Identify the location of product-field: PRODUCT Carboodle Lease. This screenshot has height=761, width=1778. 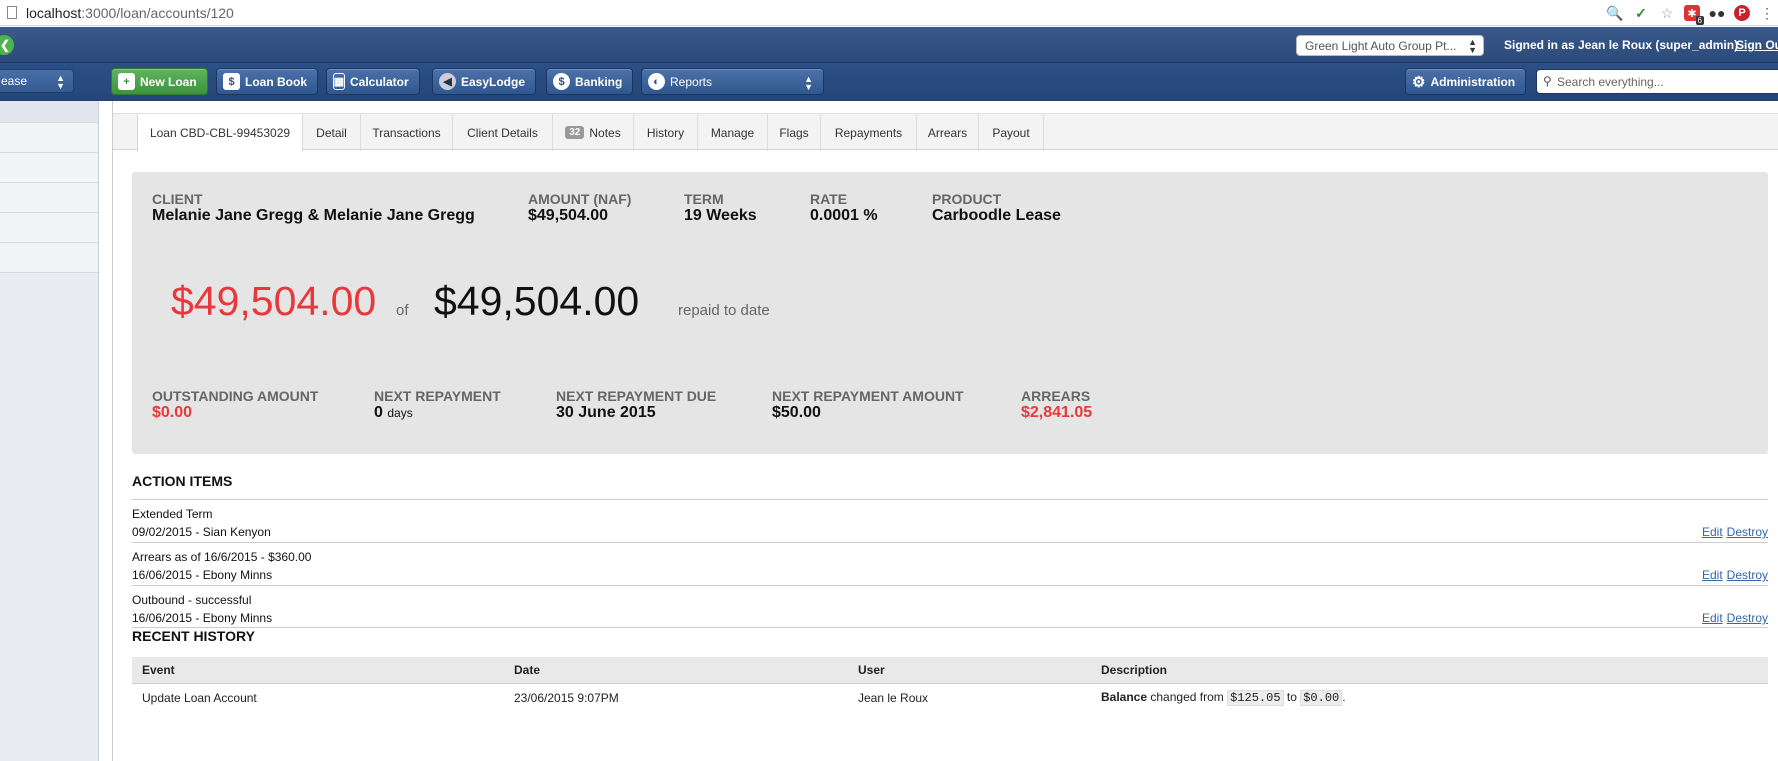
(996, 208).